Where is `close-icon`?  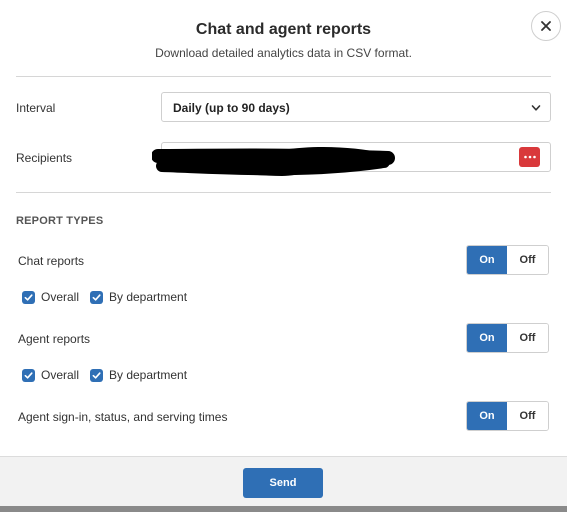 close-icon is located at coordinates (546, 26).